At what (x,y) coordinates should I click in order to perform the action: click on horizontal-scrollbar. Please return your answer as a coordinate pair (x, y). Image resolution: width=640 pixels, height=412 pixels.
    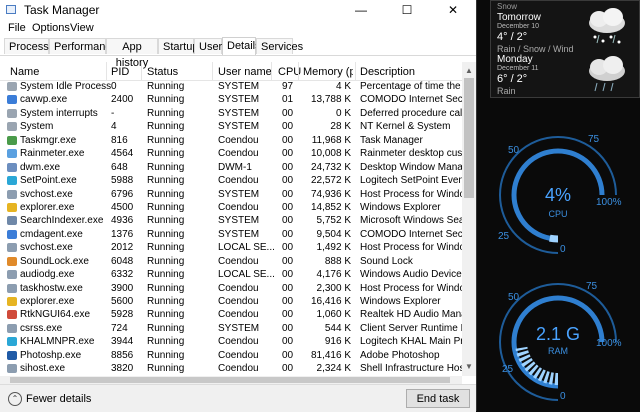
    Looking at the image, I should click on (231, 380).